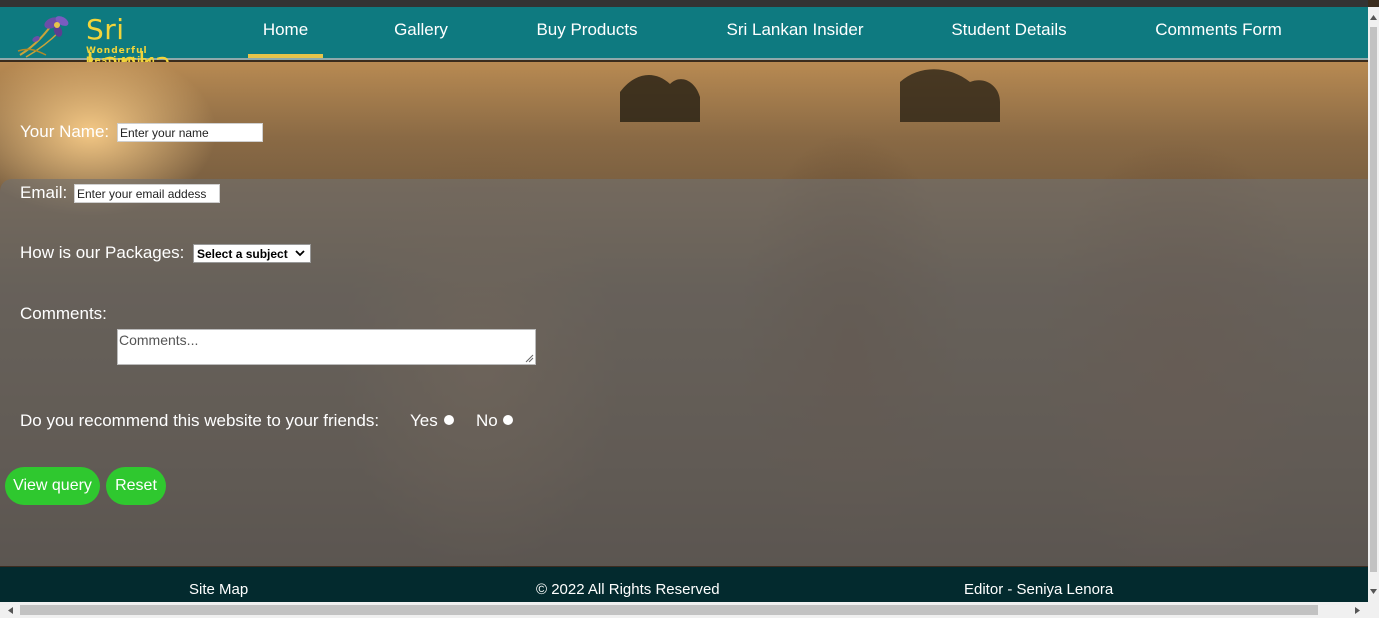  Describe the element at coordinates (508, 420) in the screenshot. I see `no-radio` at that location.